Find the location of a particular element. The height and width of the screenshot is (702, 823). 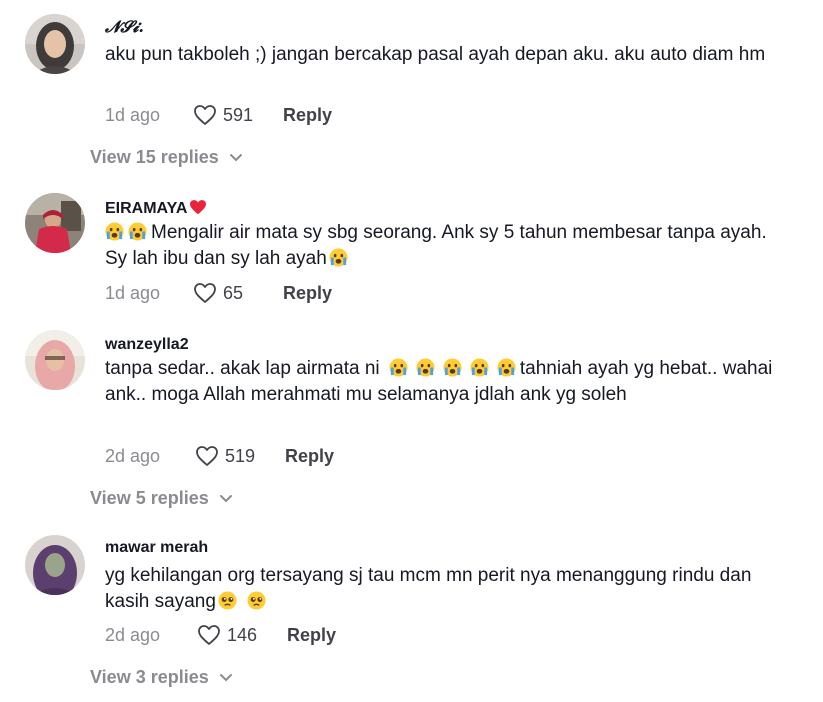

comment-meta: 1d ago 65 Reply is located at coordinates (218, 293).